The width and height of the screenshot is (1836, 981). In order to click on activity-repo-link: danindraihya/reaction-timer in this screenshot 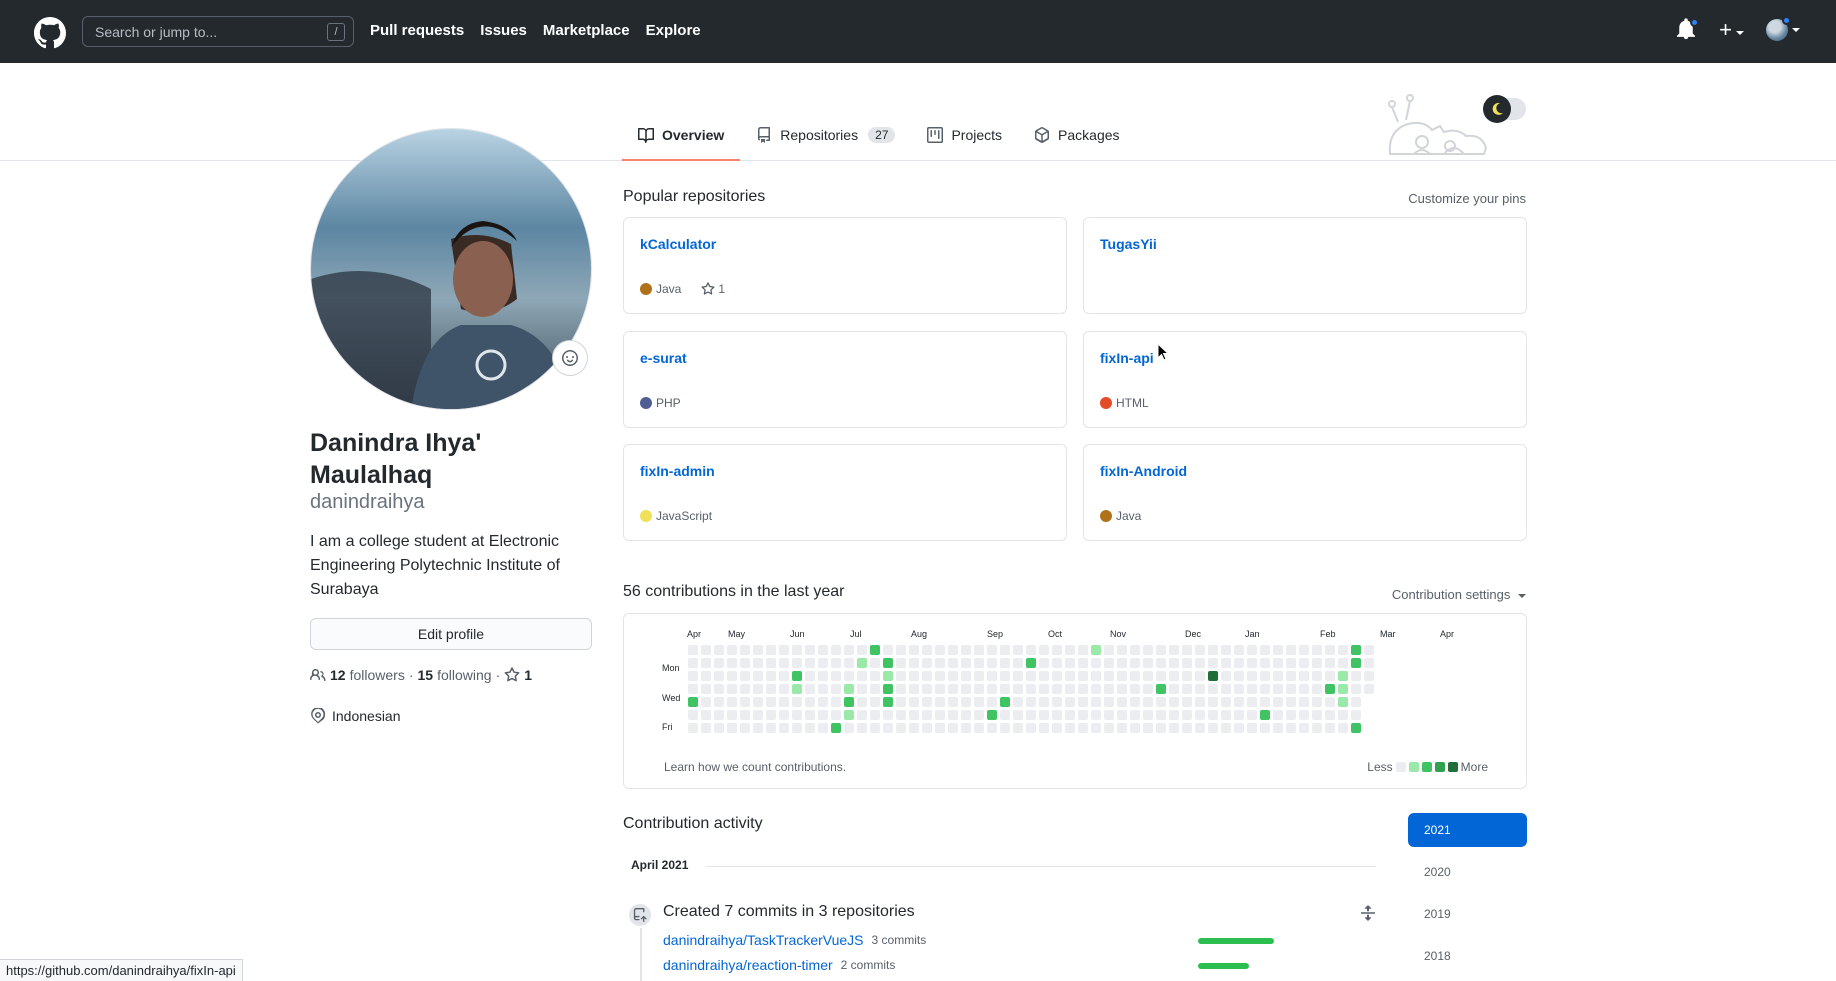, I will do `click(748, 965)`.